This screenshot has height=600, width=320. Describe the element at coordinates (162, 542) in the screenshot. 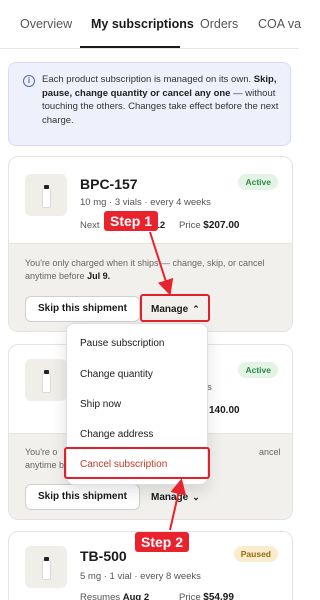

I see `step2-label: Step 2` at that location.